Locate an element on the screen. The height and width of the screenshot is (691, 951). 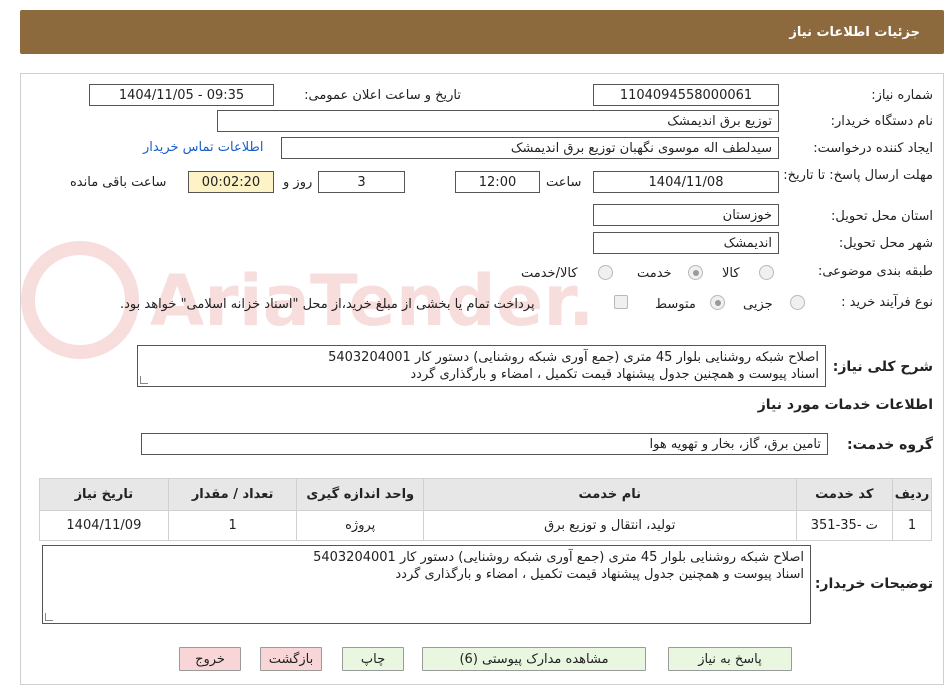
view-attachments-button: مشاهده مدارک پیوستی (6) is located at coordinates (534, 659).